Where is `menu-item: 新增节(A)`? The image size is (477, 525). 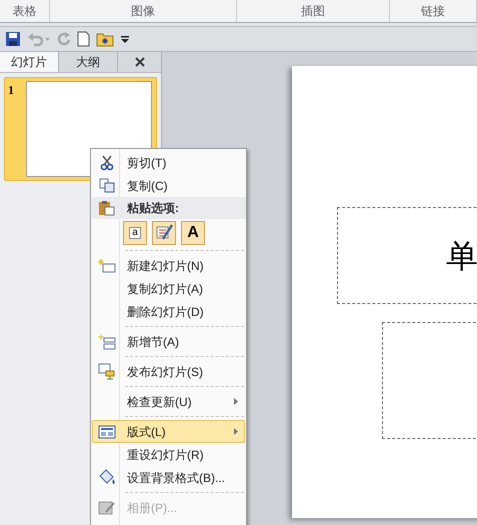 menu-item: 新增节(A) is located at coordinates (168, 341).